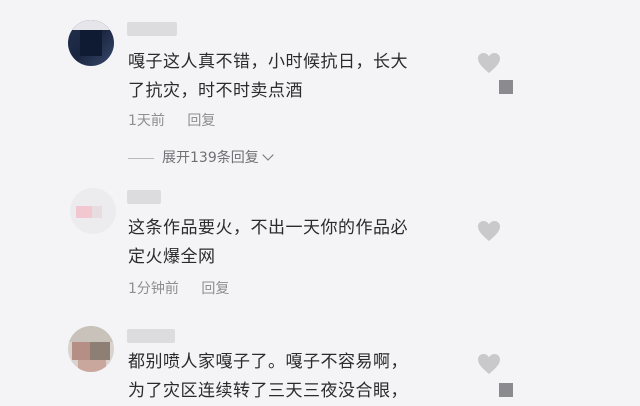 This screenshot has height=406, width=640. Describe the element at coordinates (180, 120) in the screenshot. I see `comment-meta: 1天前 回复` at that location.